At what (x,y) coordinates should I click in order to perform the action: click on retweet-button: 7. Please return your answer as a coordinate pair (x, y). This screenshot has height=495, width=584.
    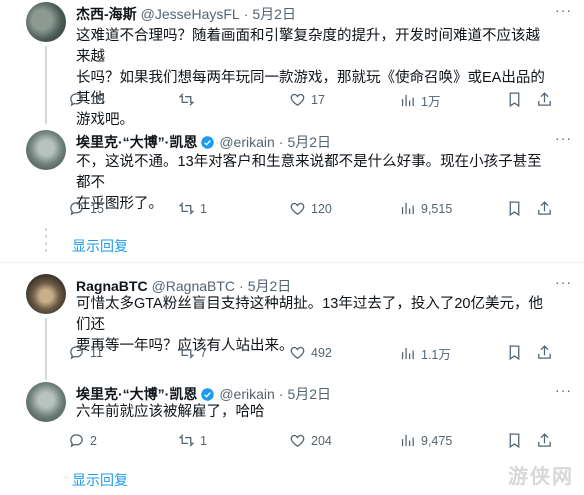
    Looking at the image, I should click on (192, 352).